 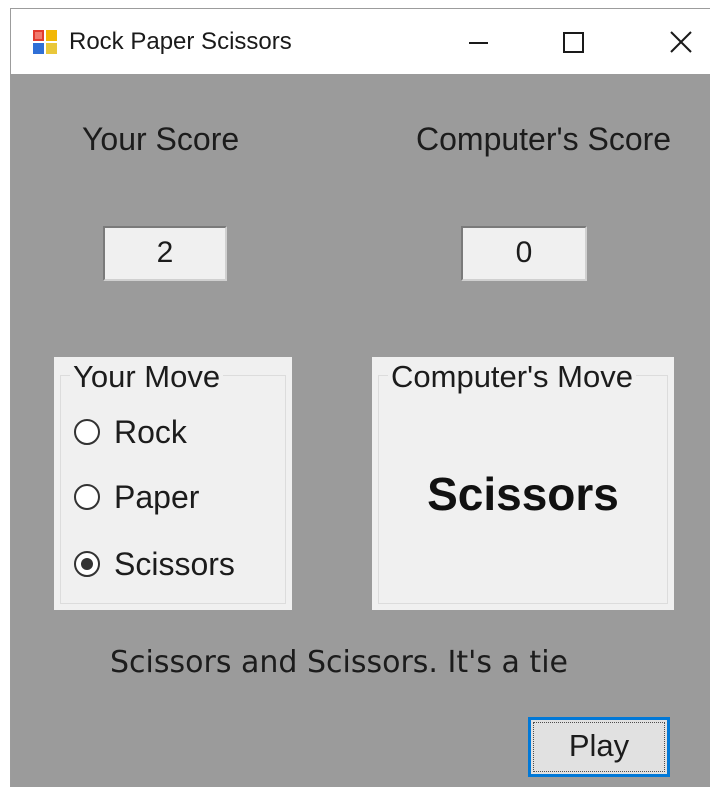 What do you see at coordinates (45, 42) in the screenshot?
I see `app-grid-icon` at bounding box center [45, 42].